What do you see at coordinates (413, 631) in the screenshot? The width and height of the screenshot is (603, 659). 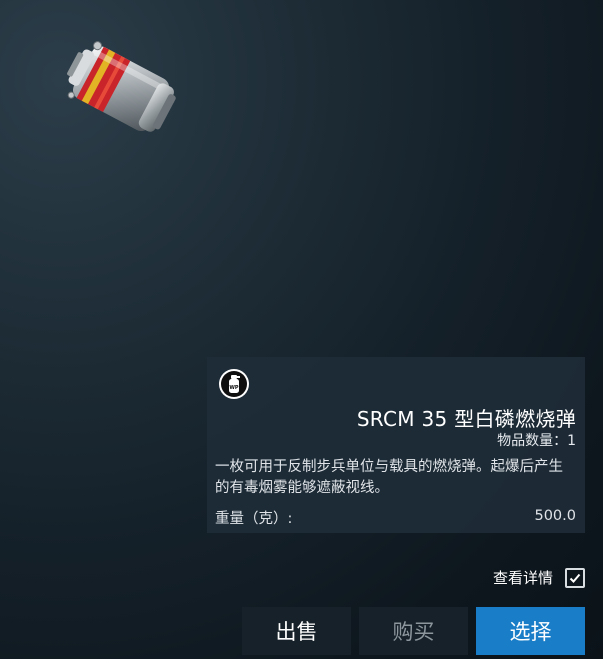 I see `buy-button: 购买` at bounding box center [413, 631].